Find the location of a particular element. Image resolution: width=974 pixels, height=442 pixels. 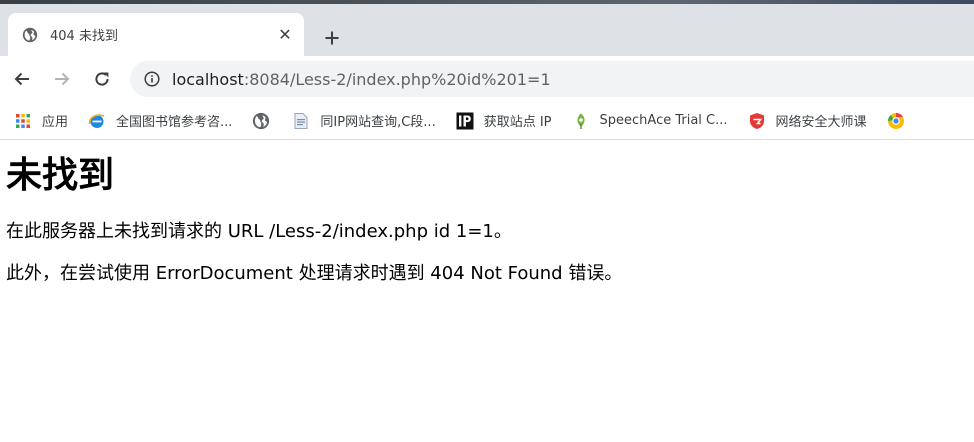

reload-button is located at coordinates (102, 79).